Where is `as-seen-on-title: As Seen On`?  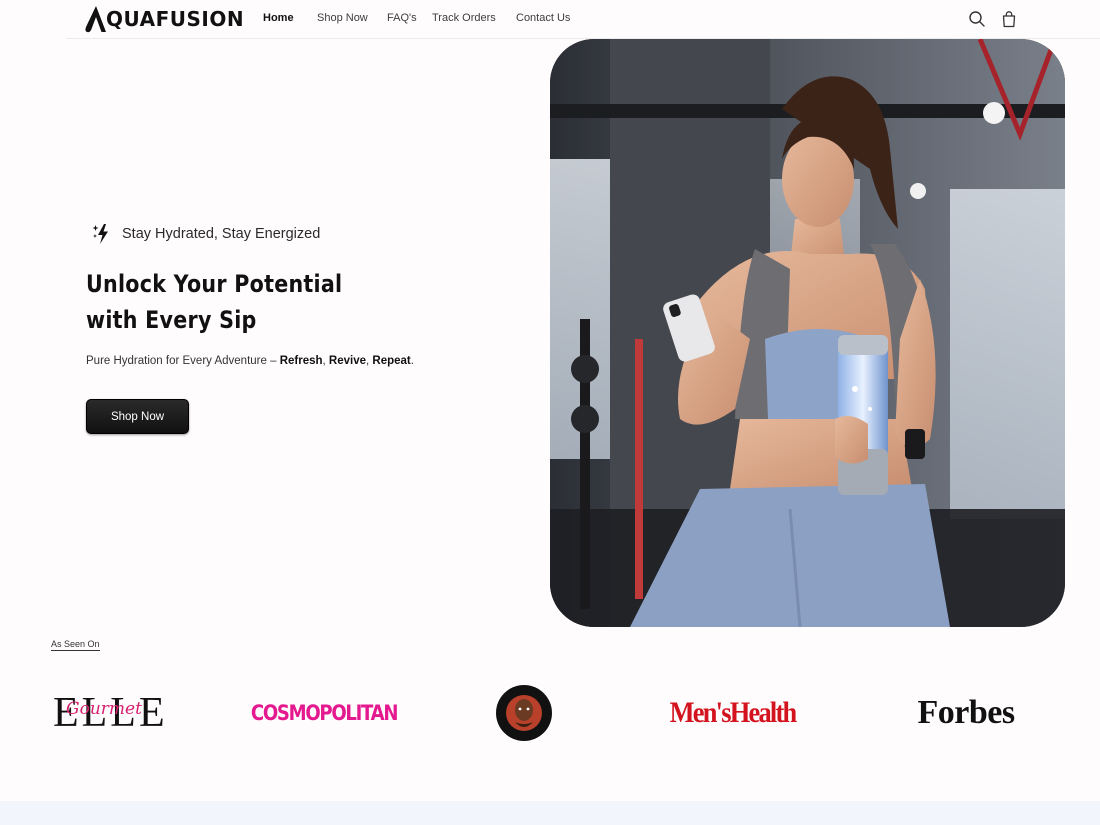
as-seen-on-title: As Seen On is located at coordinates (75, 645).